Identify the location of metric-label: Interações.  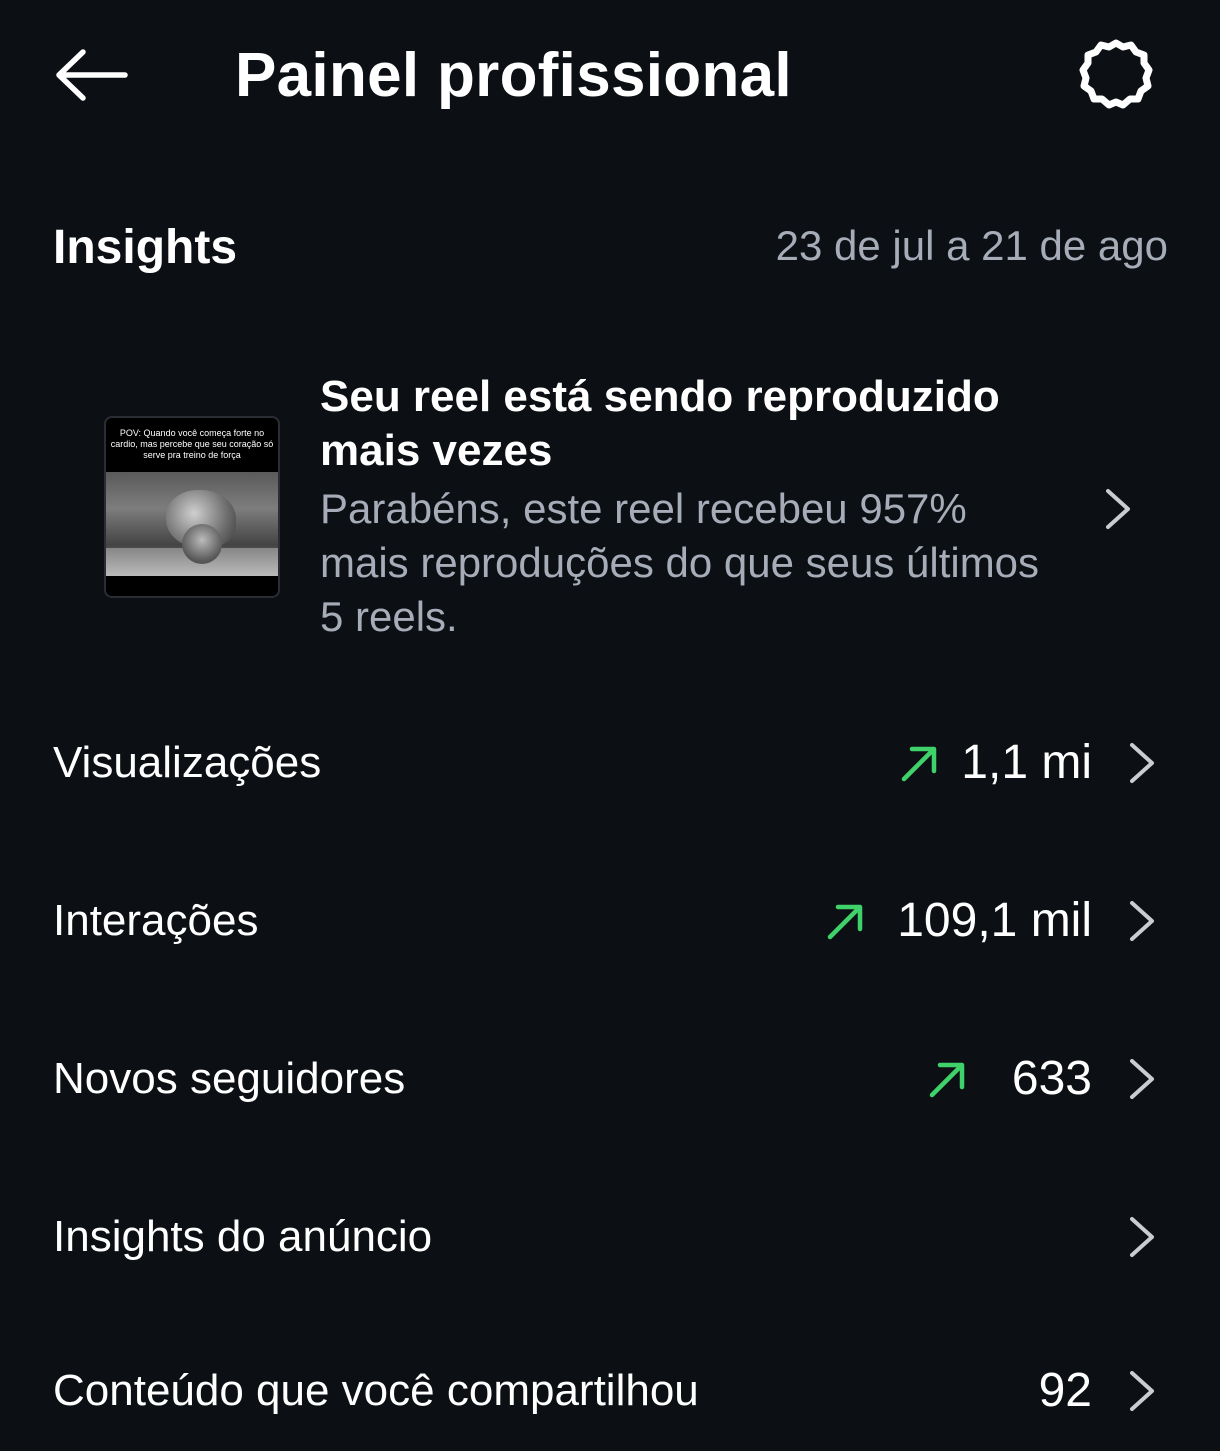
(156, 920).